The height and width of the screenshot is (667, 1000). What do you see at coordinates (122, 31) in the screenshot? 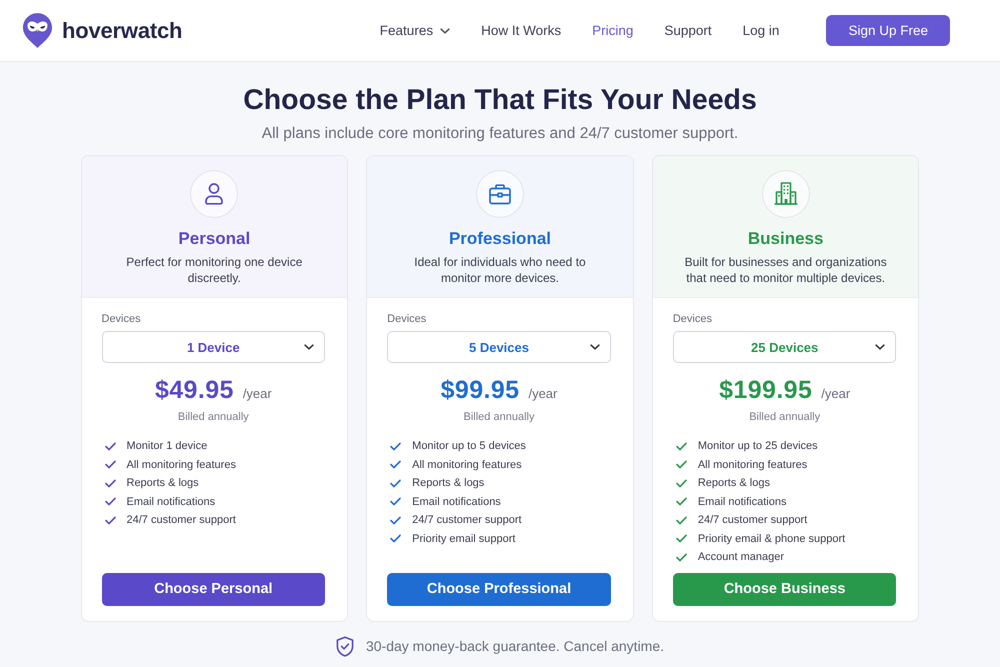
I see `logo-wordmark: hoverwatch` at bounding box center [122, 31].